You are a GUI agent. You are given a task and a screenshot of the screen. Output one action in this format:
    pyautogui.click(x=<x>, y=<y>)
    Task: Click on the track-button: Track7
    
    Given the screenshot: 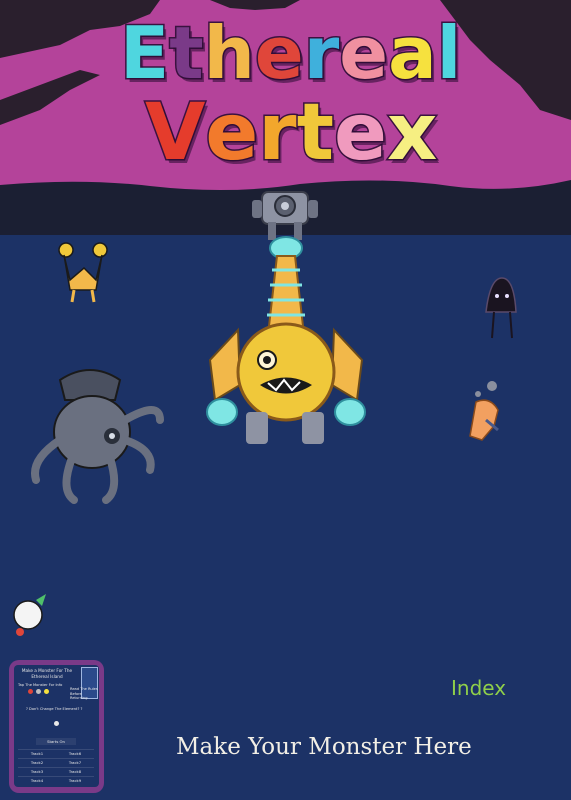 What is the action you would take?
    pyautogui.click(x=75, y=763)
    